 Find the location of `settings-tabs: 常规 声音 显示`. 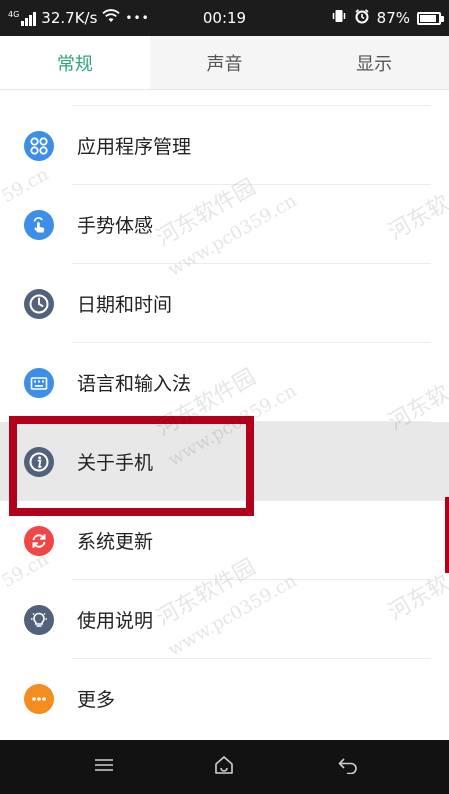

settings-tabs: 常规 声音 显示 is located at coordinates (224, 63).